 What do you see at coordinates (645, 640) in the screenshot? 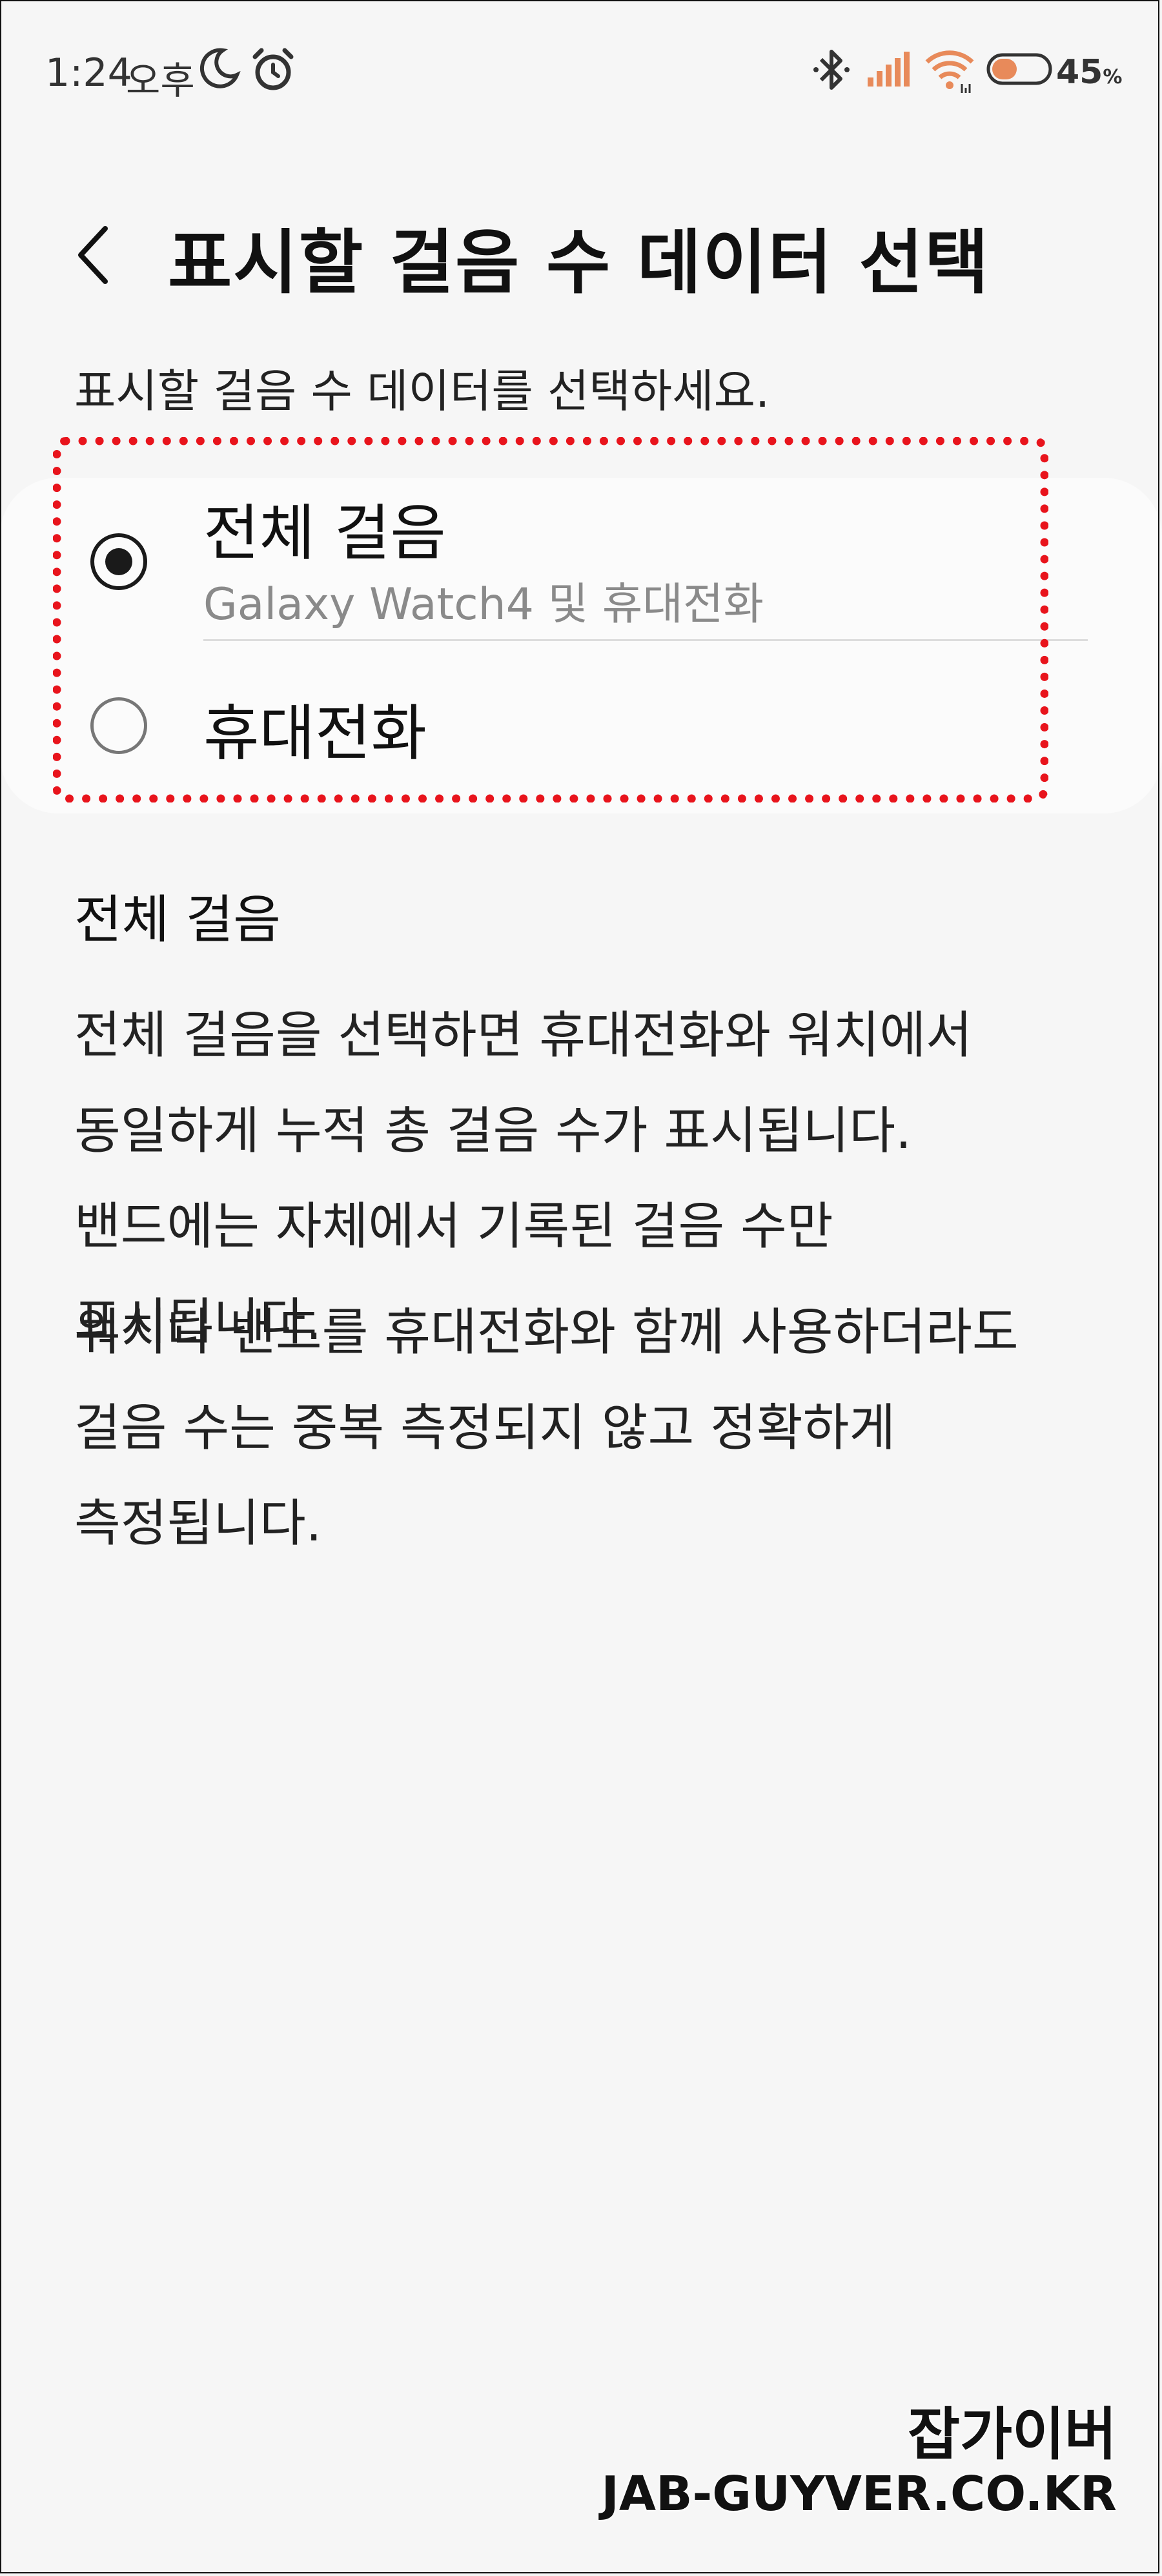
I see `divider` at bounding box center [645, 640].